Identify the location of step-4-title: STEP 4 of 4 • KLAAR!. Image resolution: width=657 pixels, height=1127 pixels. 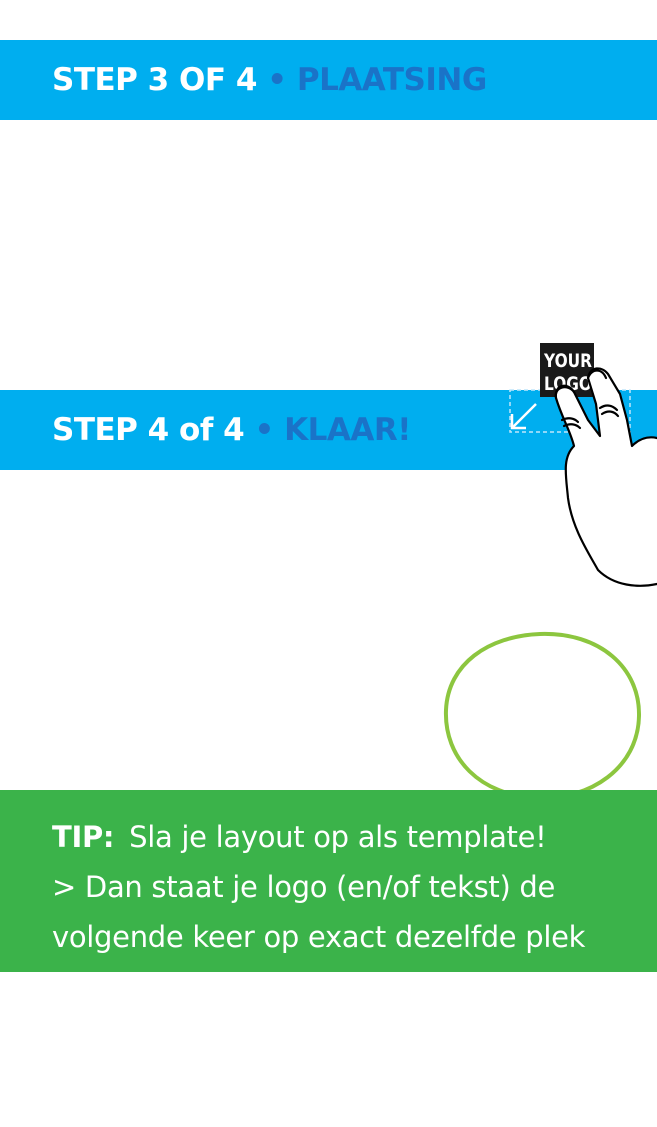
(231, 430).